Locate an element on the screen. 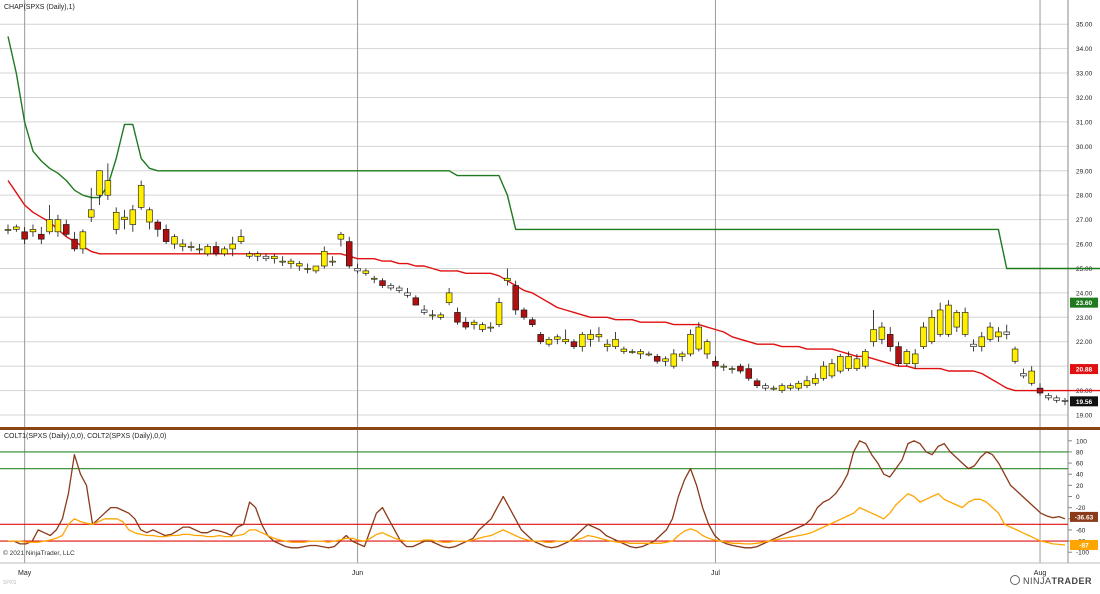 The height and width of the screenshot is (594, 1100). brand-name-right: TRADER is located at coordinates (1071, 581).